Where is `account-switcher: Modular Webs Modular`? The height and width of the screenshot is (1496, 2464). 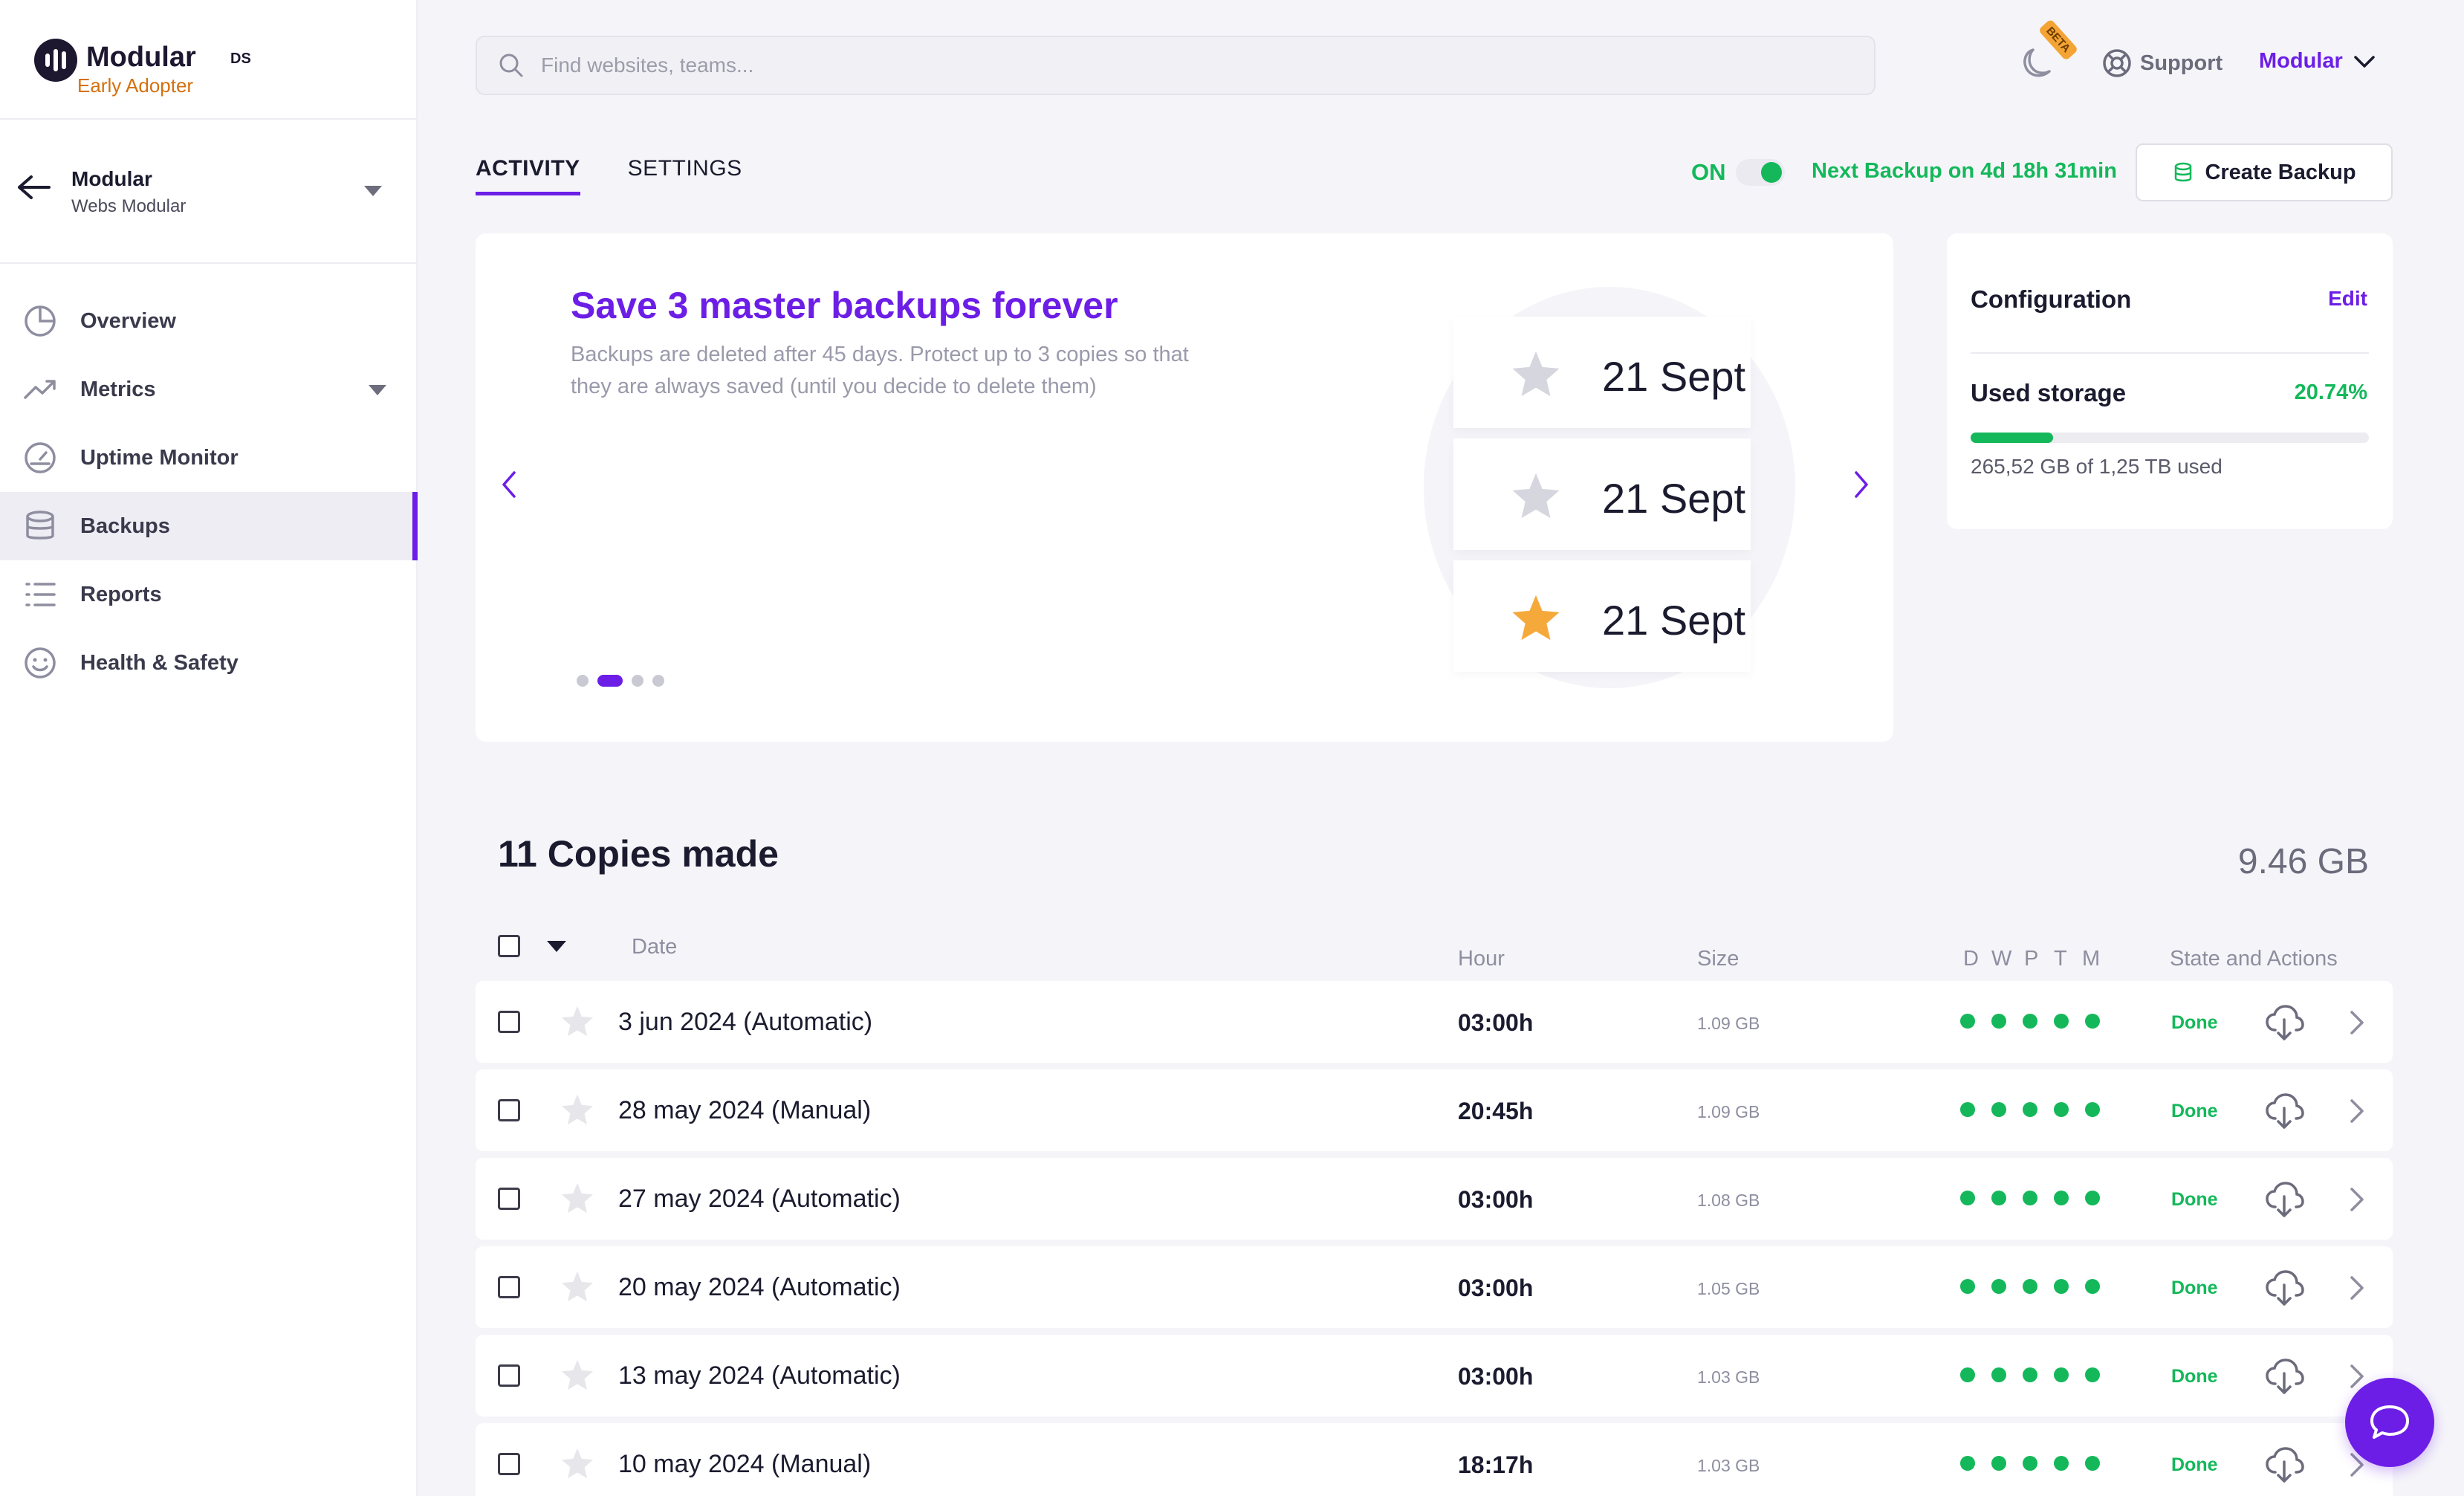 account-switcher: Modular Webs Modular is located at coordinates (209, 191).